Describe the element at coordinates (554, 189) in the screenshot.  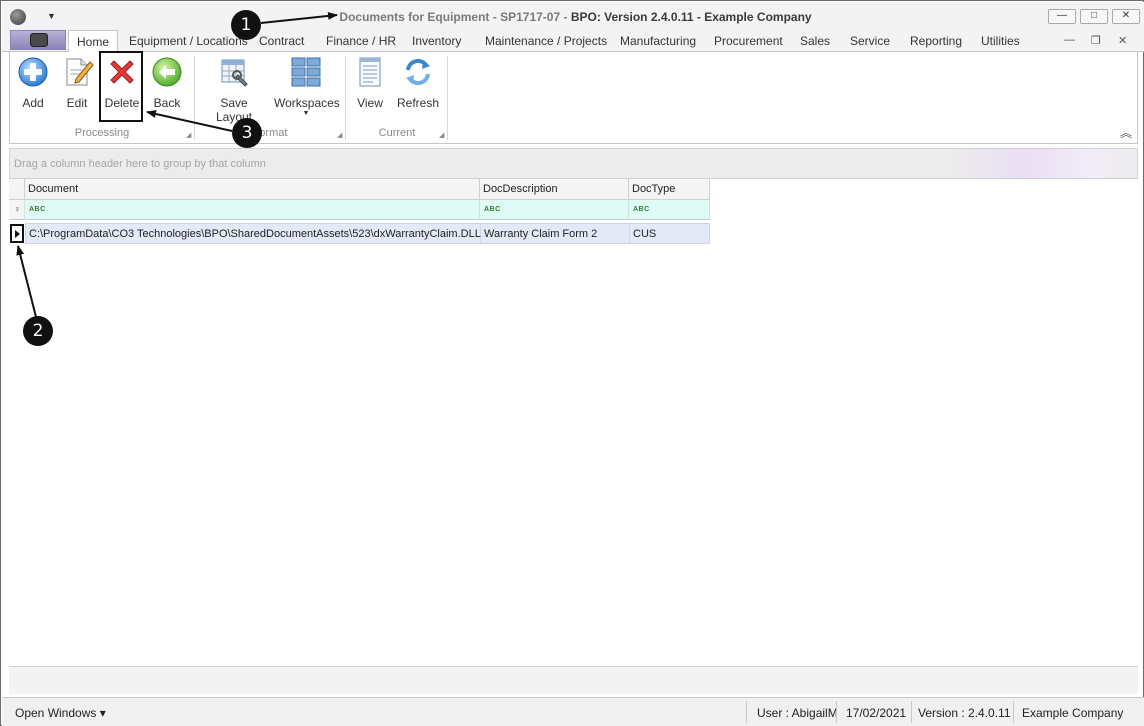
I see `column-header-docdescription: DocDescription` at that location.